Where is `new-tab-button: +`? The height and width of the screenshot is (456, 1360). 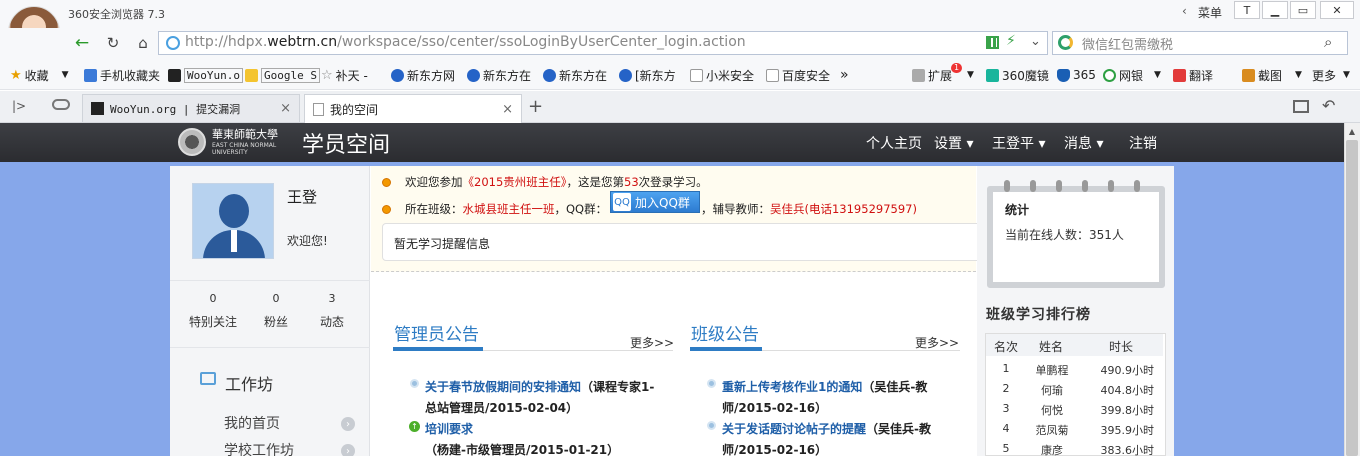
new-tab-button: + is located at coordinates (535, 106).